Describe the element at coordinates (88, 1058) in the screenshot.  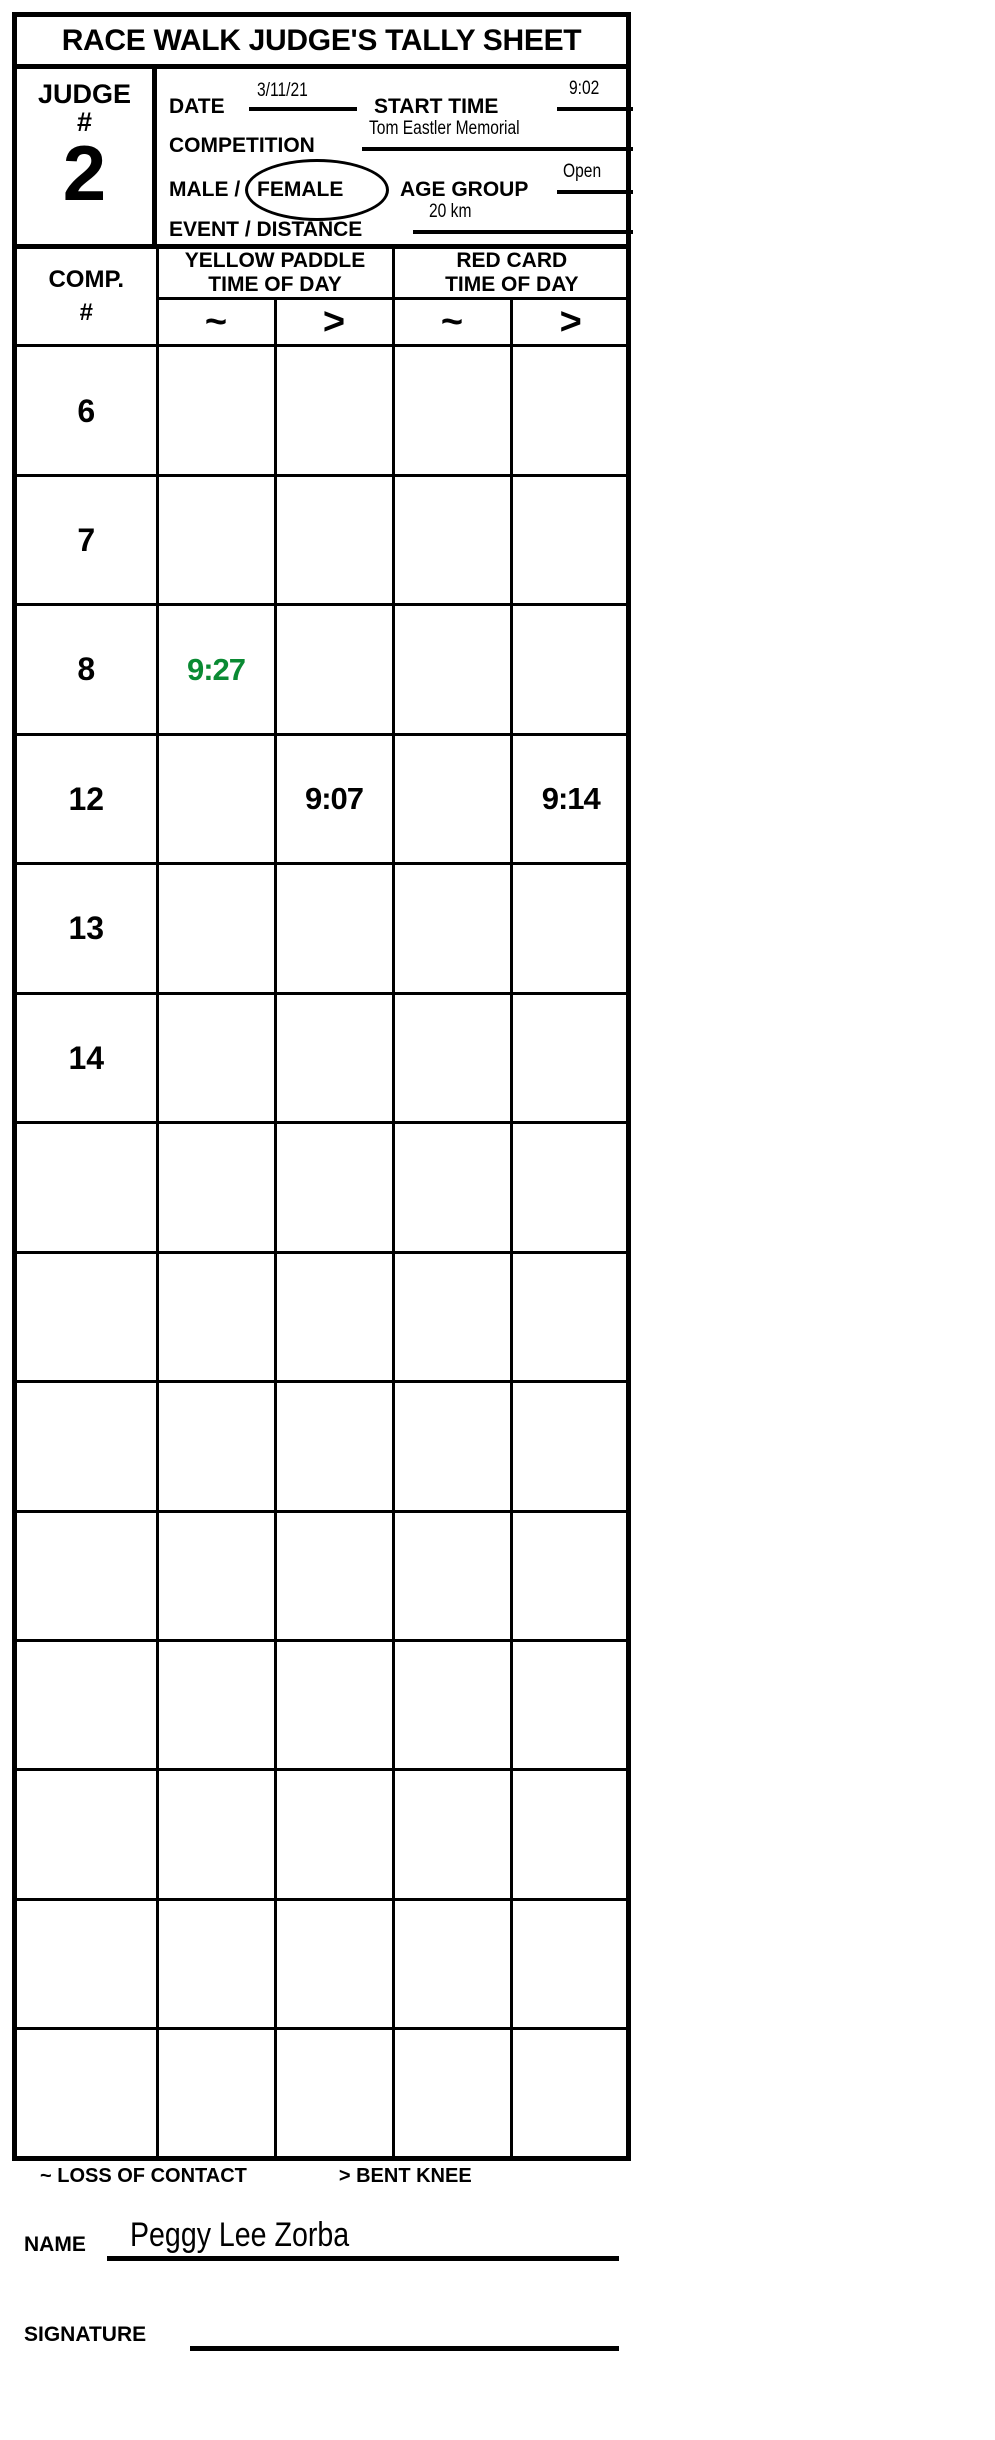
I see `comp-number-cell: 14` at that location.